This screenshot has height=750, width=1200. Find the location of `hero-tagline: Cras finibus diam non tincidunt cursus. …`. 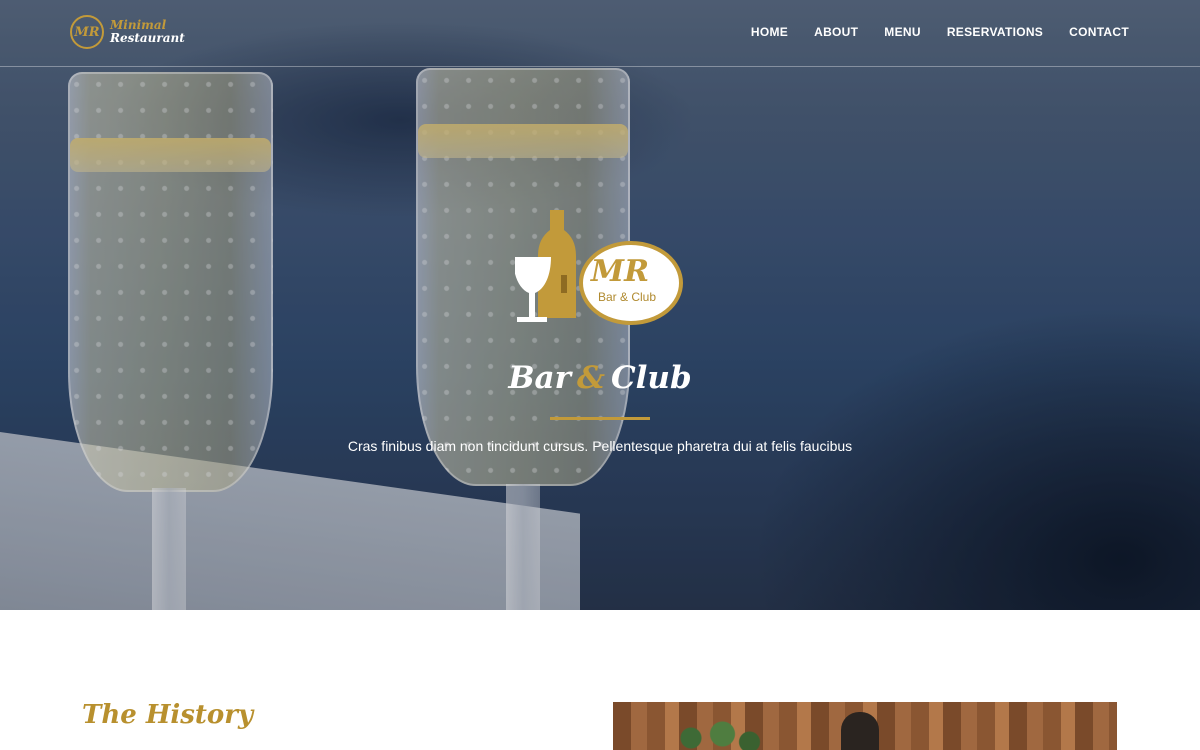

hero-tagline: Cras finibus diam non tincidunt cursus. … is located at coordinates (600, 446).